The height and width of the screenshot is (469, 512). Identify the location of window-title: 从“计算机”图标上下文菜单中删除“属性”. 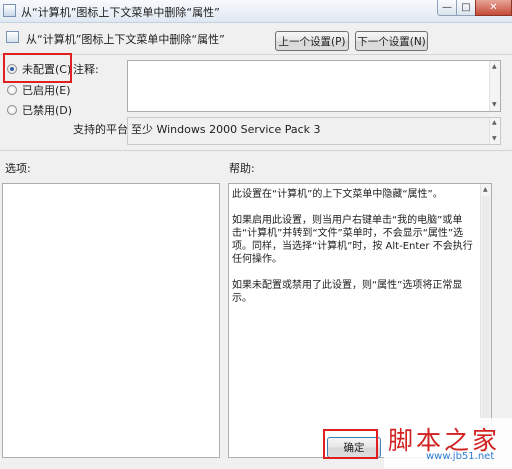
(120, 12).